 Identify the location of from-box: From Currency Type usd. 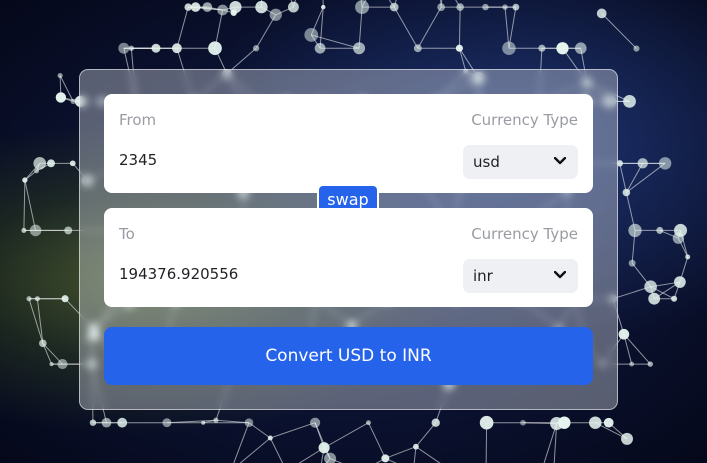
(348, 143).